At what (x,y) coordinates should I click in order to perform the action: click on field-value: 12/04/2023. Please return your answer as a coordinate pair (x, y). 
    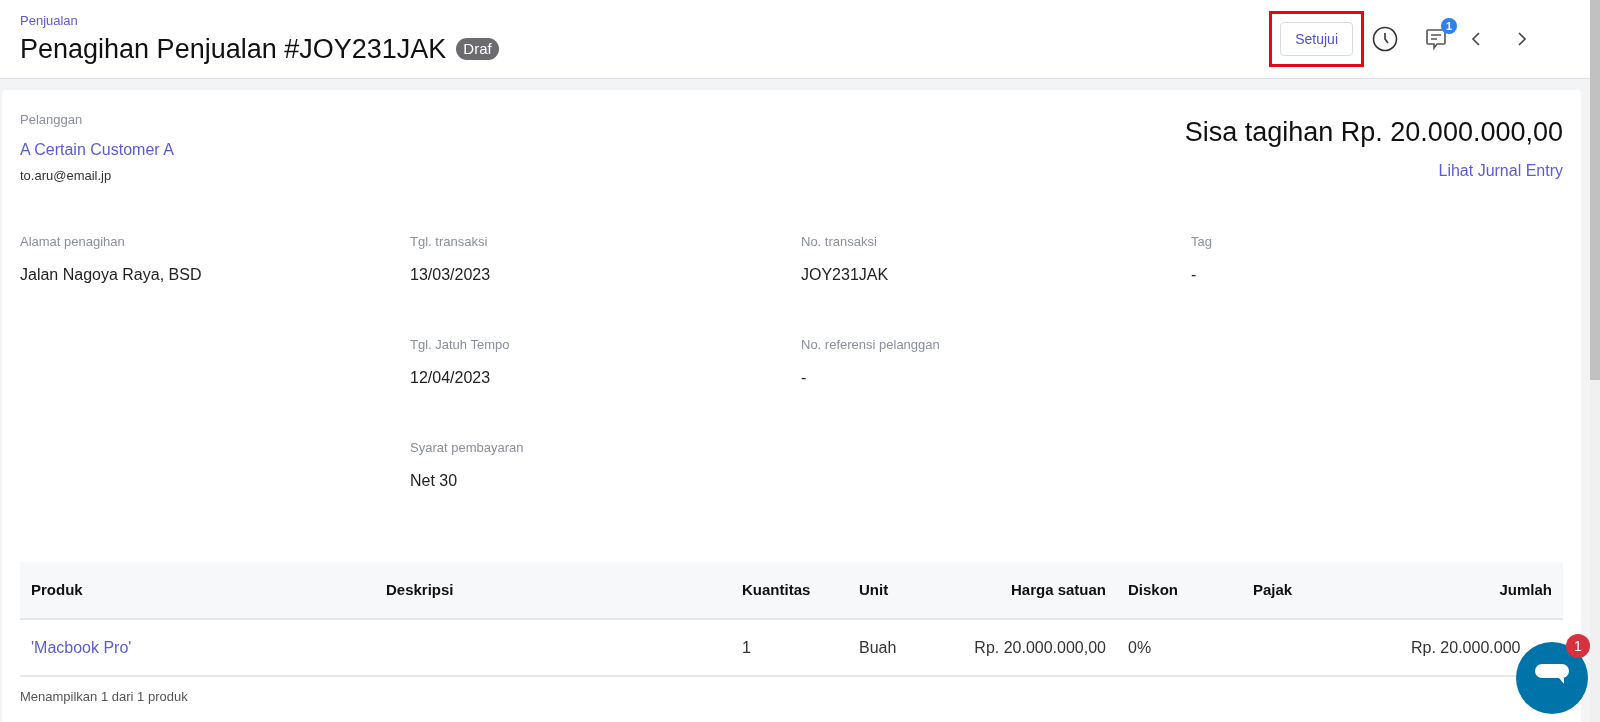
    Looking at the image, I should click on (451, 378).